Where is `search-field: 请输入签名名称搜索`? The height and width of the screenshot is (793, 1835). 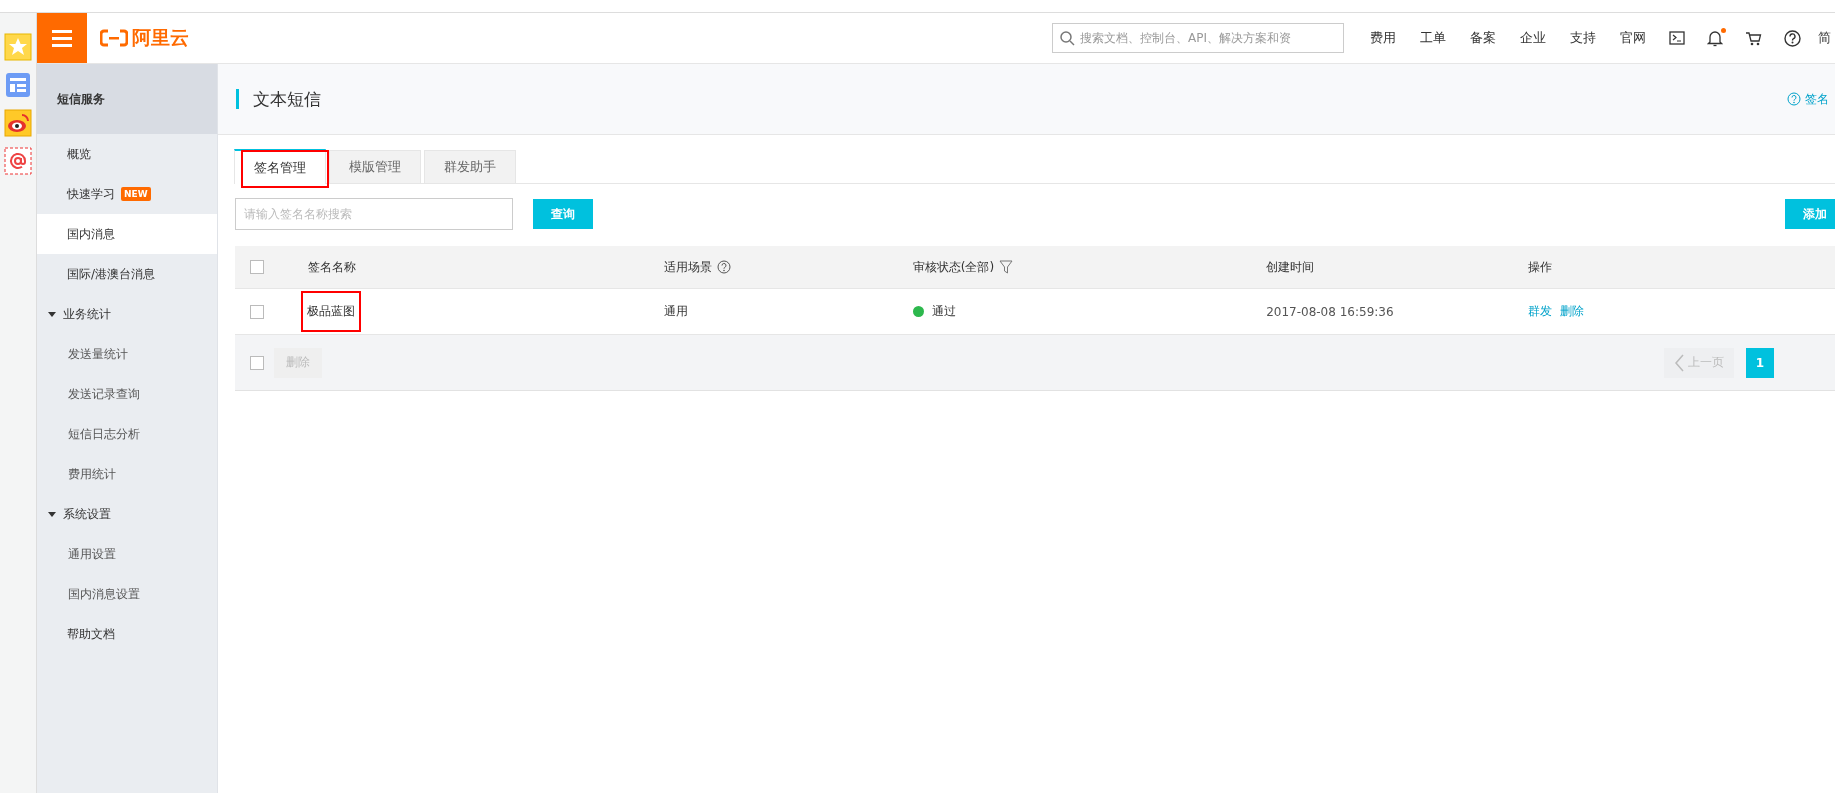 search-field: 请输入签名名称搜索 is located at coordinates (374, 214).